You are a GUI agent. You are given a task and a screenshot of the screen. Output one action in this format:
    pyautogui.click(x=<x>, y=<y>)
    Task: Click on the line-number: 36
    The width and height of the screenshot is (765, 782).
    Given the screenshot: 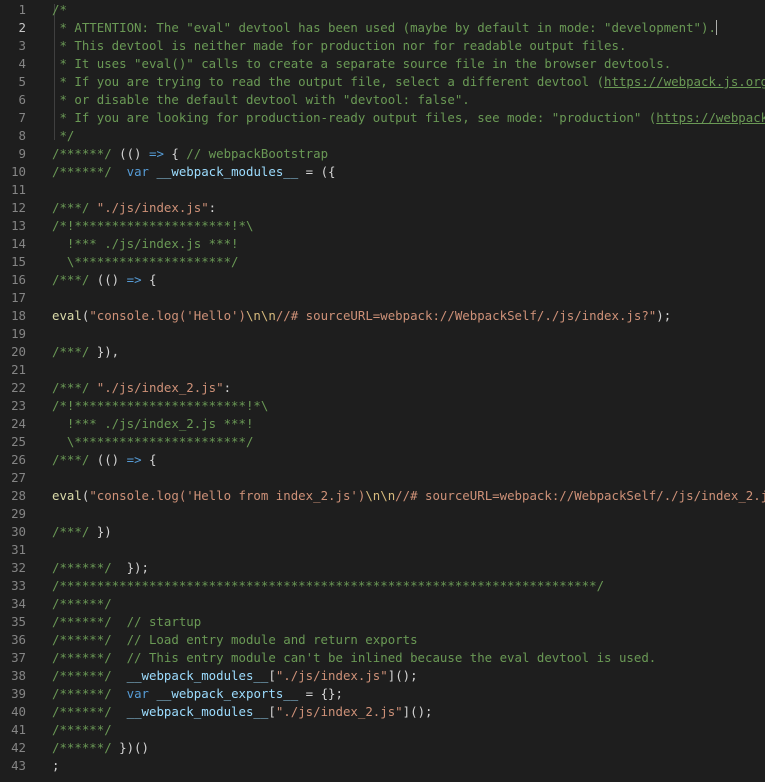 What is the action you would take?
    pyautogui.click(x=18, y=639)
    